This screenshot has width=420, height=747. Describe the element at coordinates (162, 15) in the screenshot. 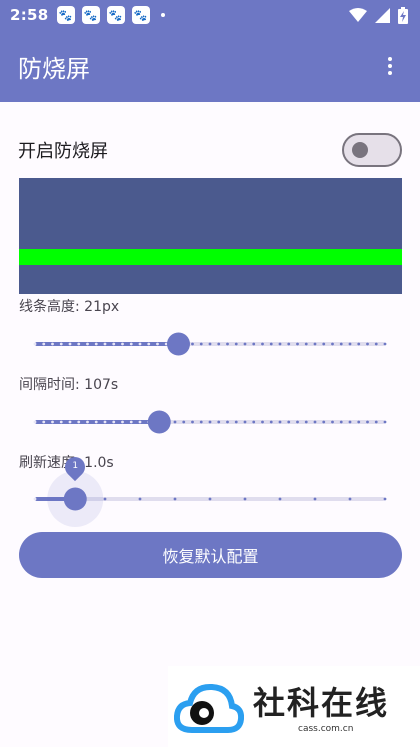

I see `more-notifications-dot-icon` at that location.